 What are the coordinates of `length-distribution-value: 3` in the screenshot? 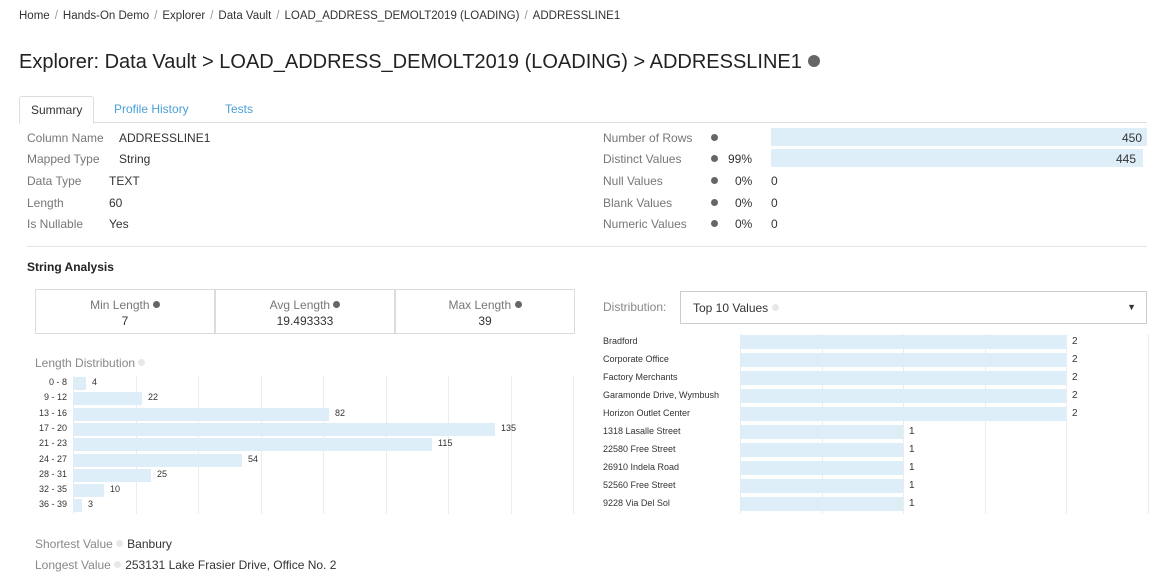 It's located at (91, 504).